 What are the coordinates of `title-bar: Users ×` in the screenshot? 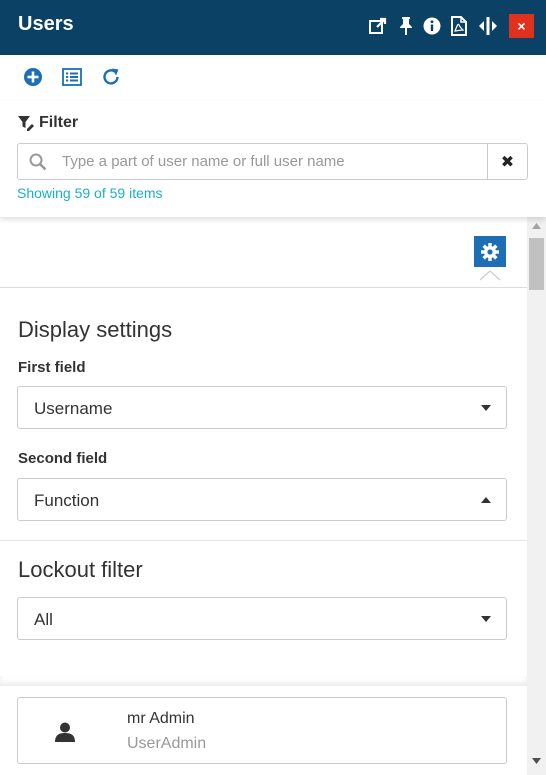 It's located at (273, 27).